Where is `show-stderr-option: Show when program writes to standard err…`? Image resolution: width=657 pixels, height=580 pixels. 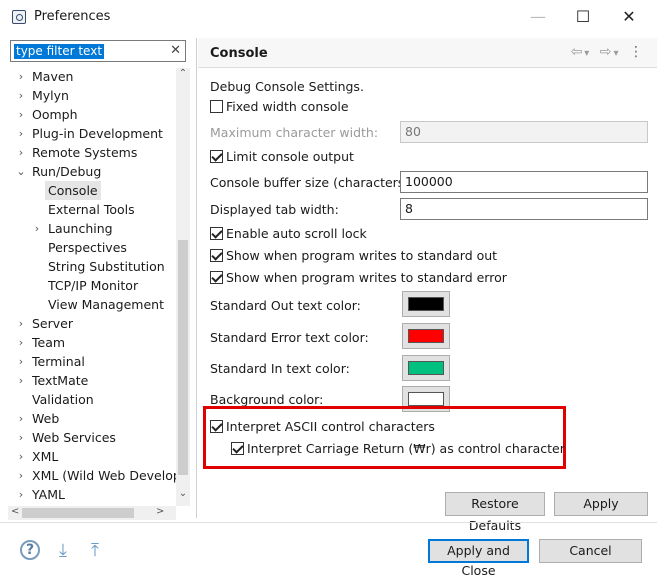
show-stderr-option: Show when program writes to standard err… is located at coordinates (358, 277).